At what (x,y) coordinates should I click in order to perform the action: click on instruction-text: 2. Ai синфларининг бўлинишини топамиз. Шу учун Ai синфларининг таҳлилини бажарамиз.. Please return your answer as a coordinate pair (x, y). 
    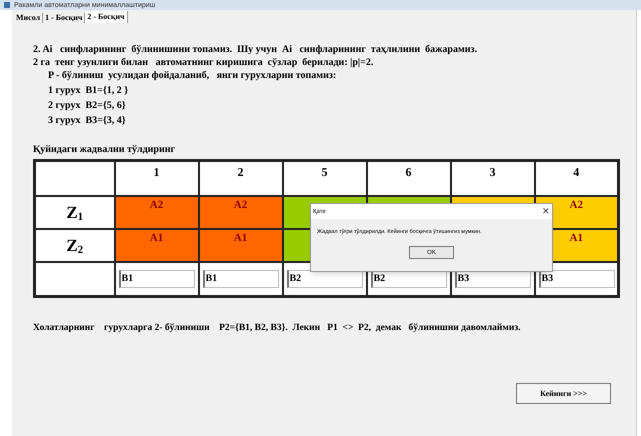
    Looking at the image, I should click on (255, 49).